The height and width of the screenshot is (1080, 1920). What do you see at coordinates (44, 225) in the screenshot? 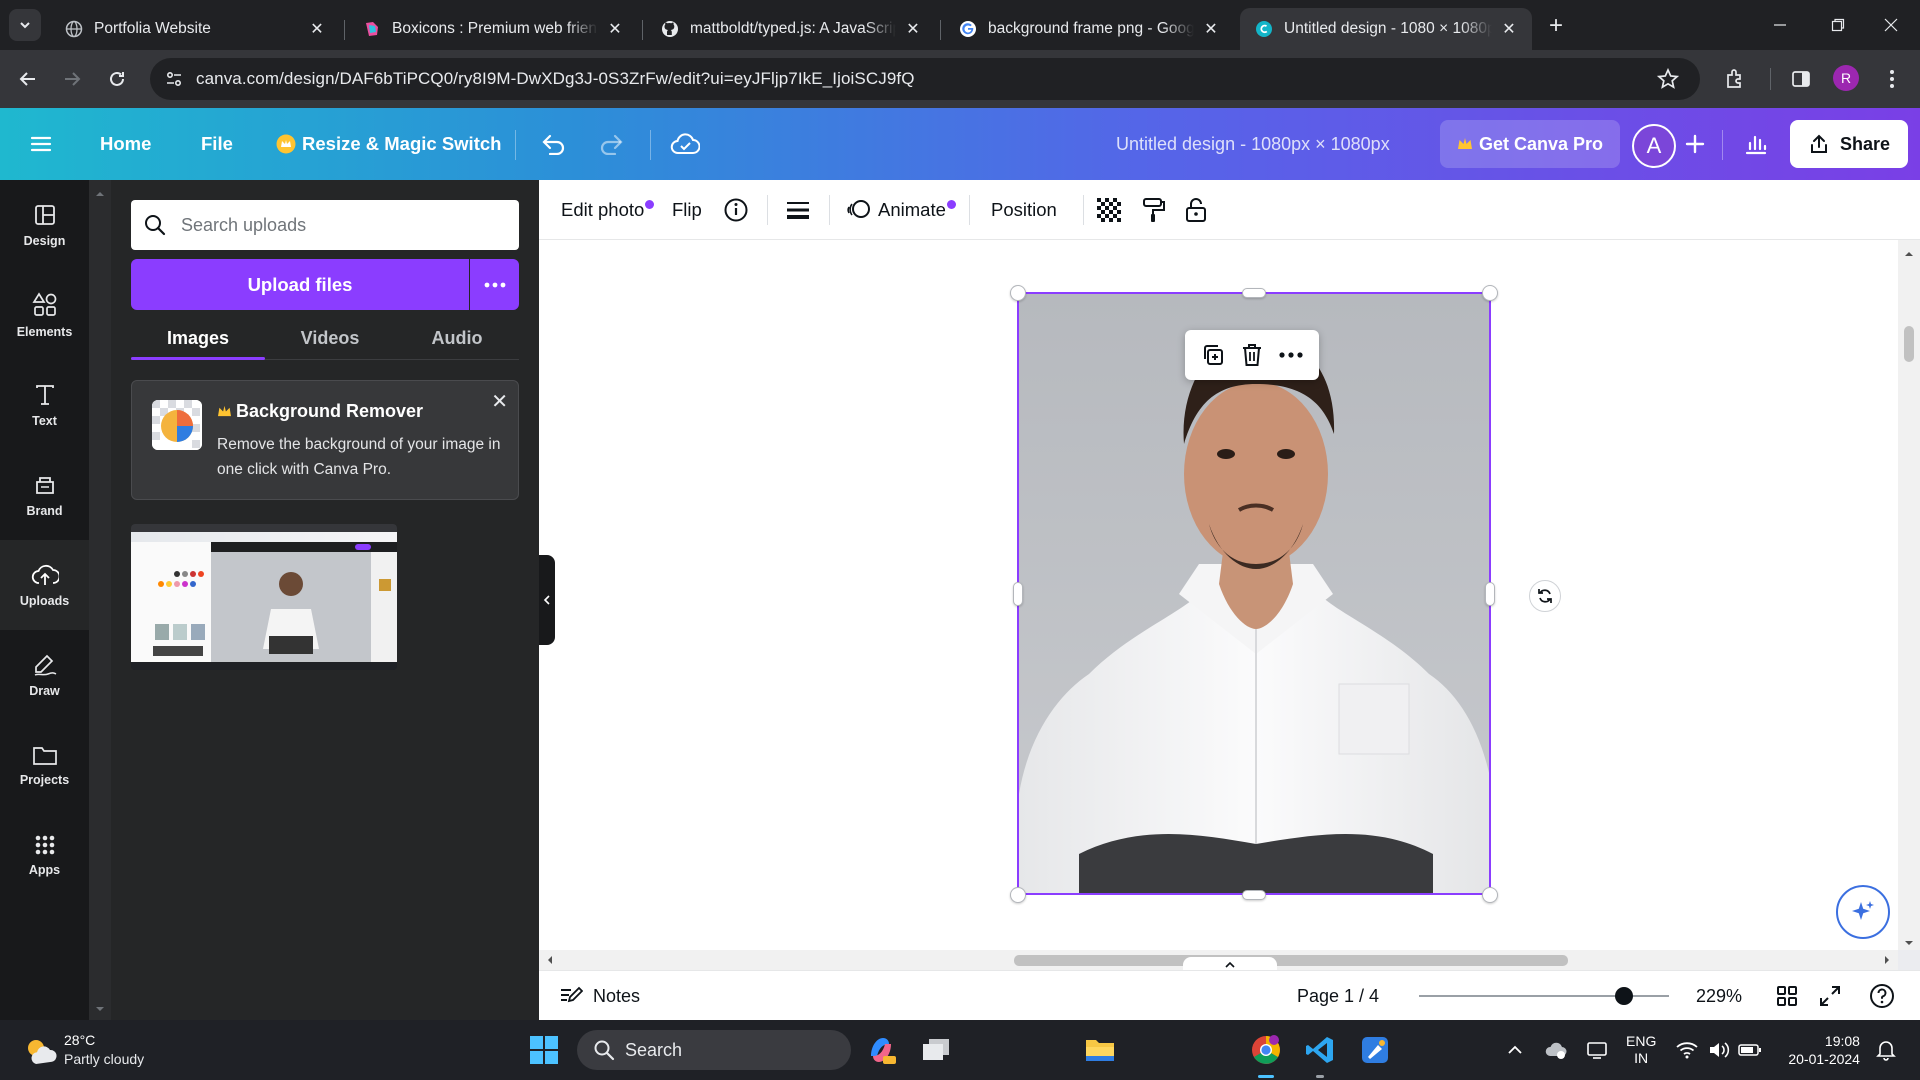
I see `rail-item-design: Design` at bounding box center [44, 225].